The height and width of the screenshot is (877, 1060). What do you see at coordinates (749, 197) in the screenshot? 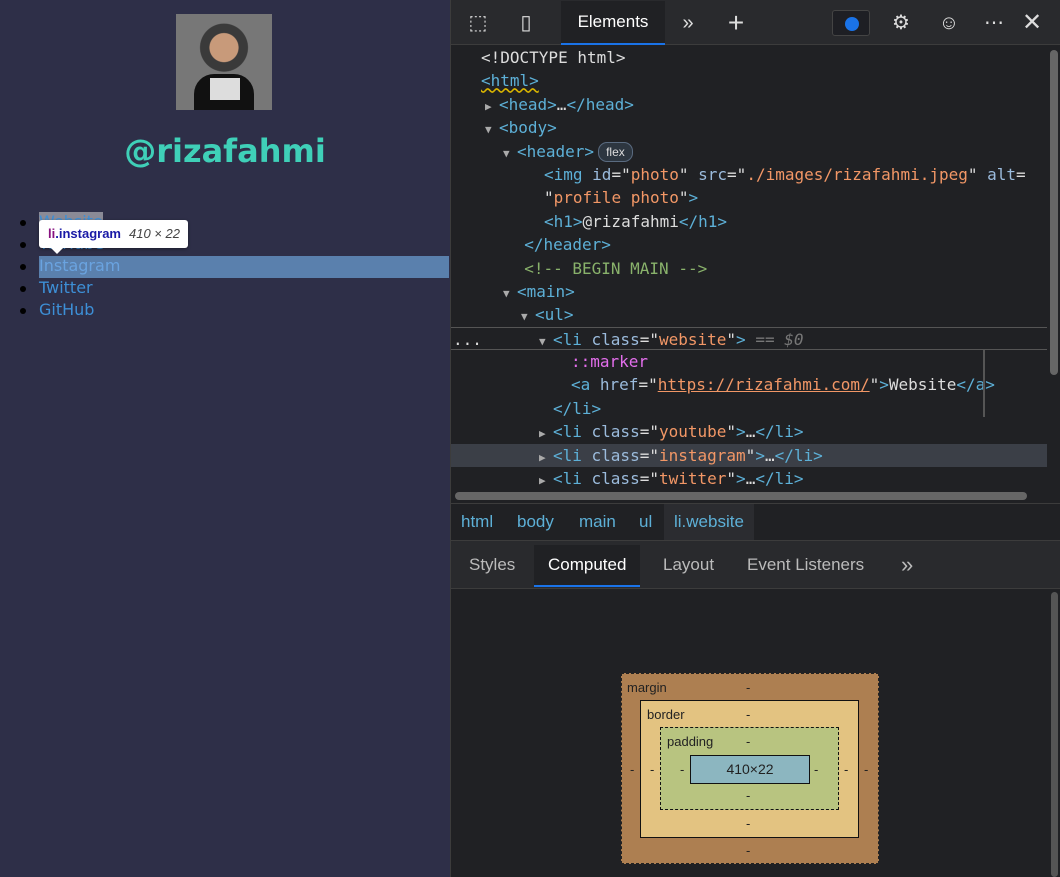
I see `dom-node-line: "profile photo">` at bounding box center [749, 197].